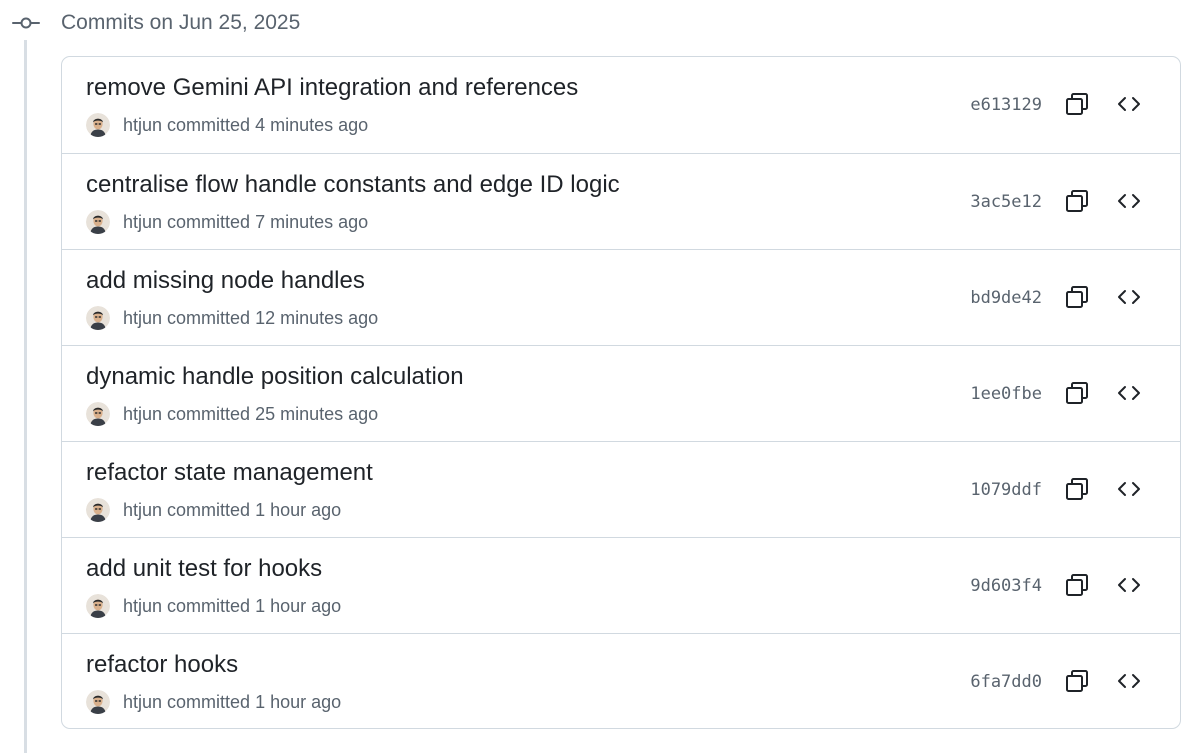  Describe the element at coordinates (225, 281) in the screenshot. I see `commit-message-link: add missing node handles` at that location.